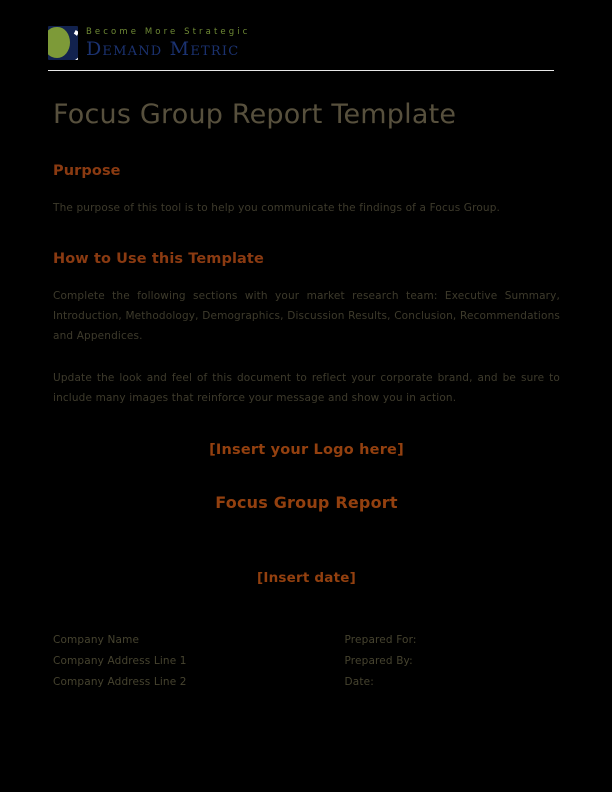  I want to click on cover-report-title: Focus Group Report, so click(306, 503).